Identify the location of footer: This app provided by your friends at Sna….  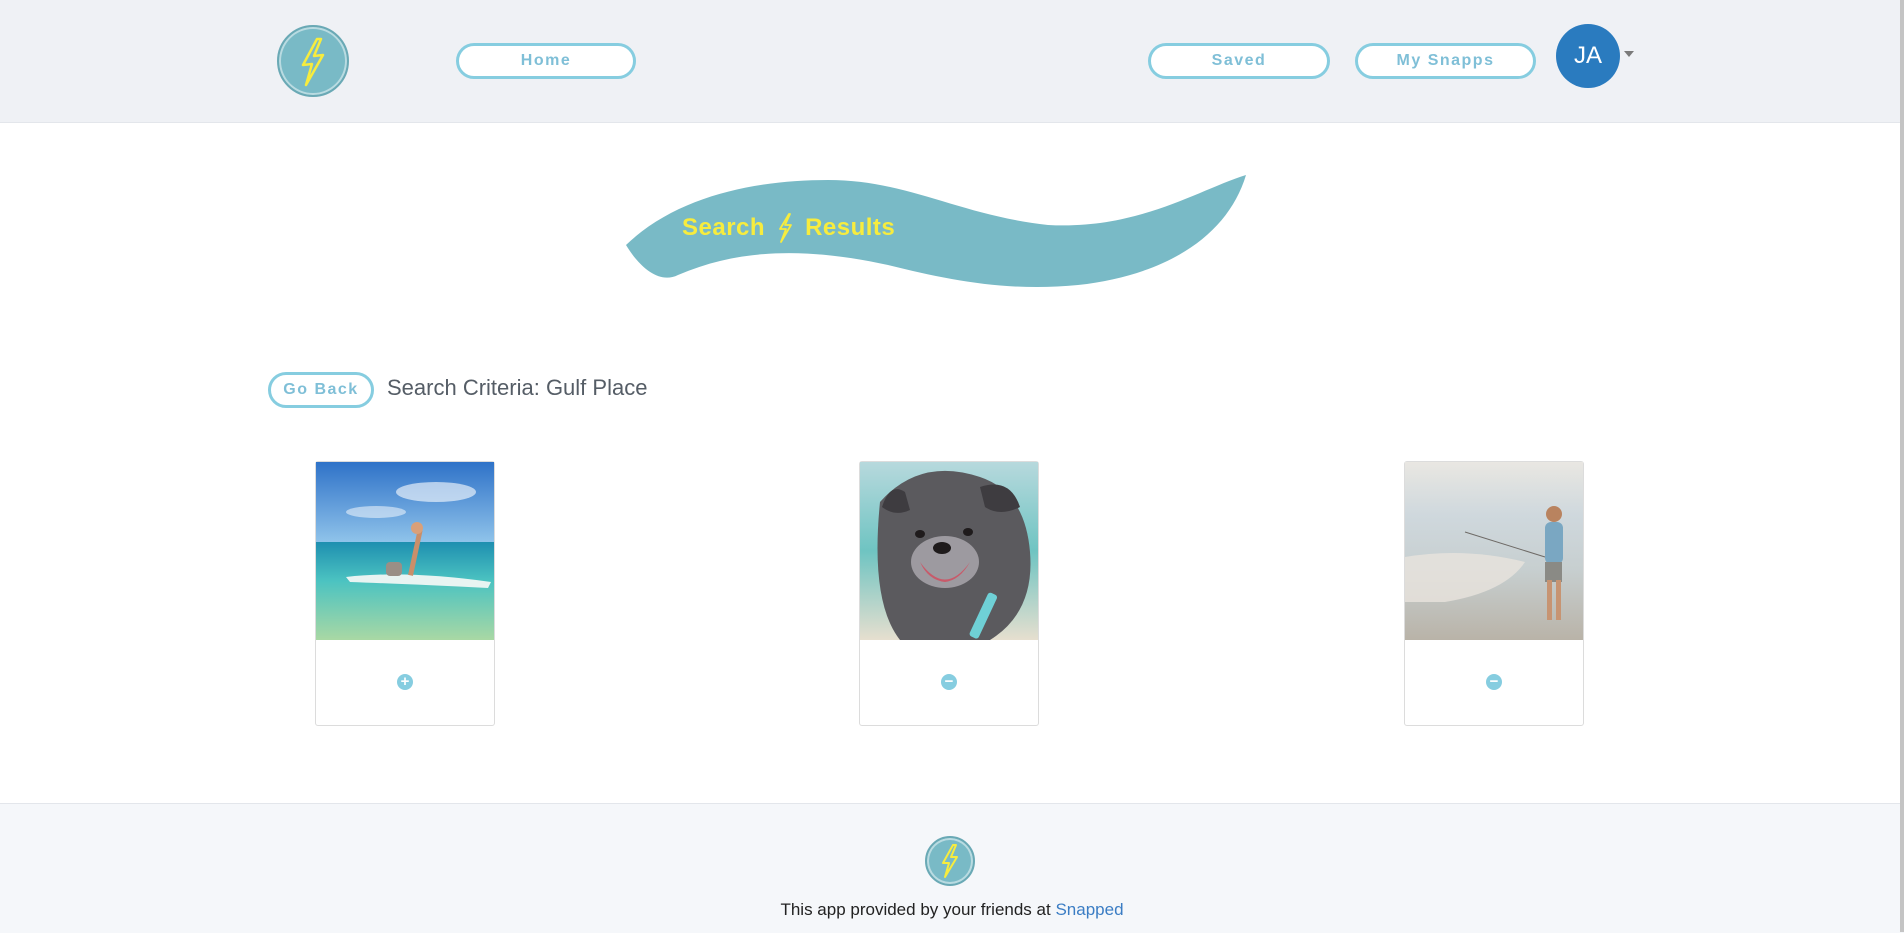
(952, 868).